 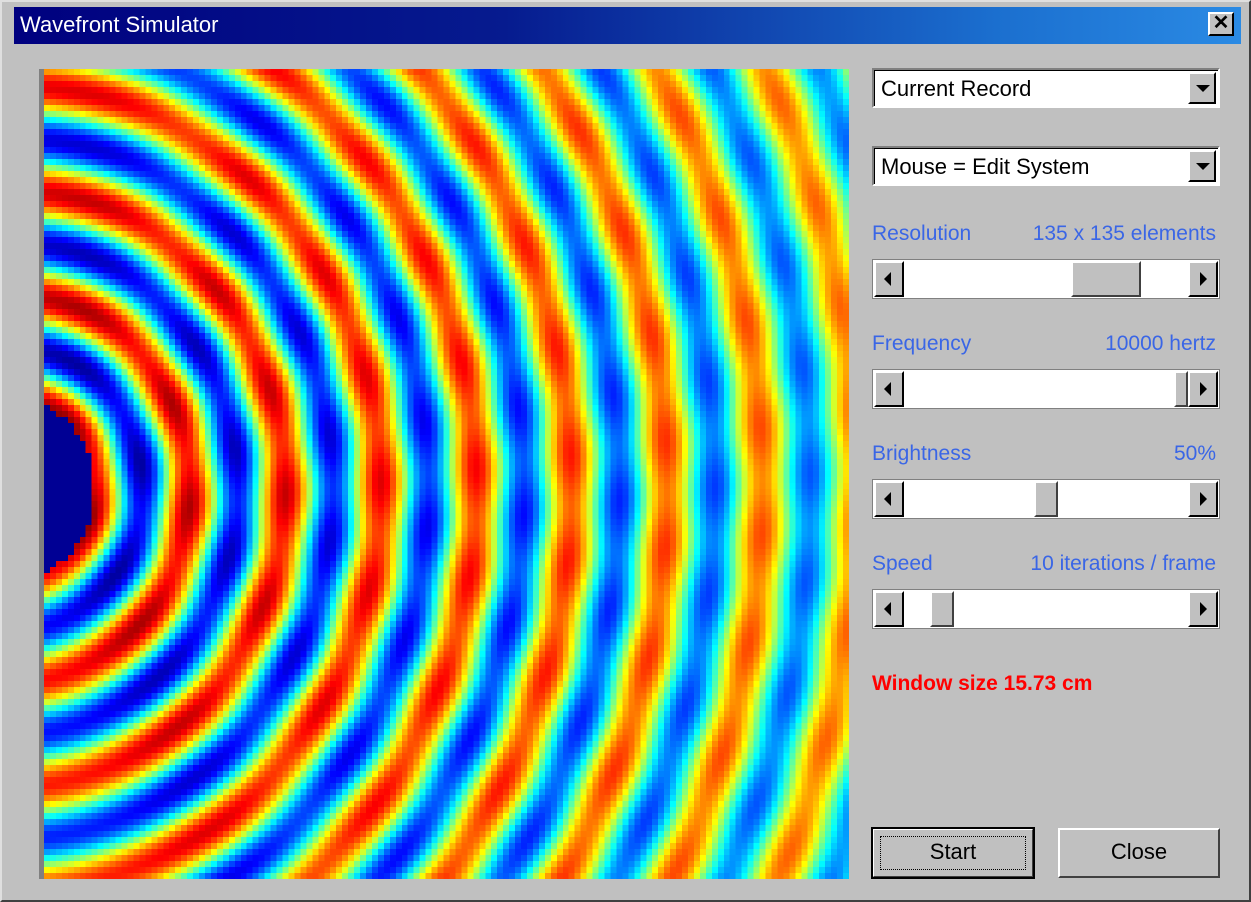 I want to click on brightness-decrease-button, so click(x=889, y=499).